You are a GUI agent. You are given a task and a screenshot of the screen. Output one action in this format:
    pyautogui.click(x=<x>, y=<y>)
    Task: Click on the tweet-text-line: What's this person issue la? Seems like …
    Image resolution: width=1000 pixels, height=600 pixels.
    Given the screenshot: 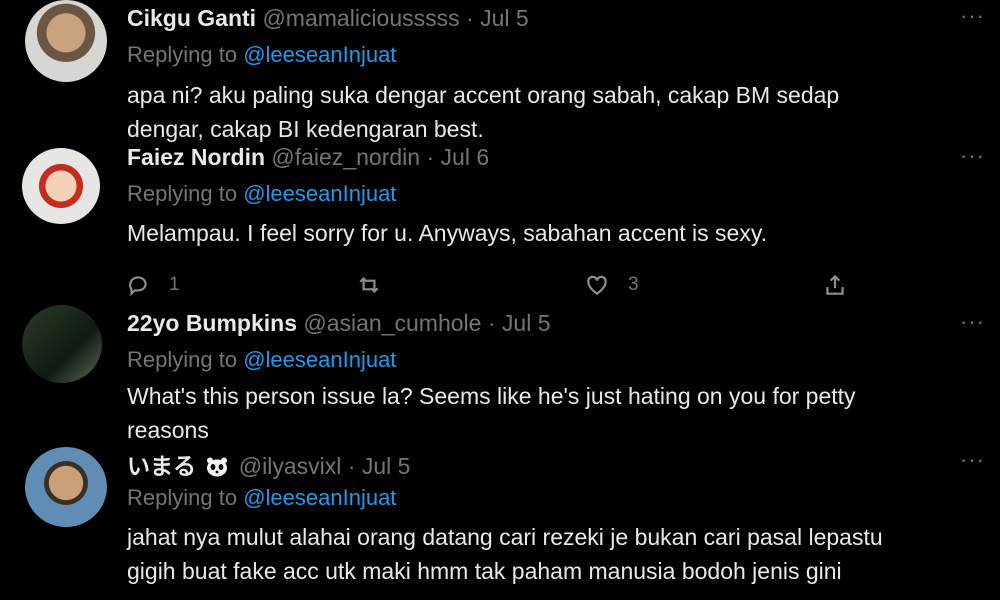 What is the action you would take?
    pyautogui.click(x=491, y=396)
    